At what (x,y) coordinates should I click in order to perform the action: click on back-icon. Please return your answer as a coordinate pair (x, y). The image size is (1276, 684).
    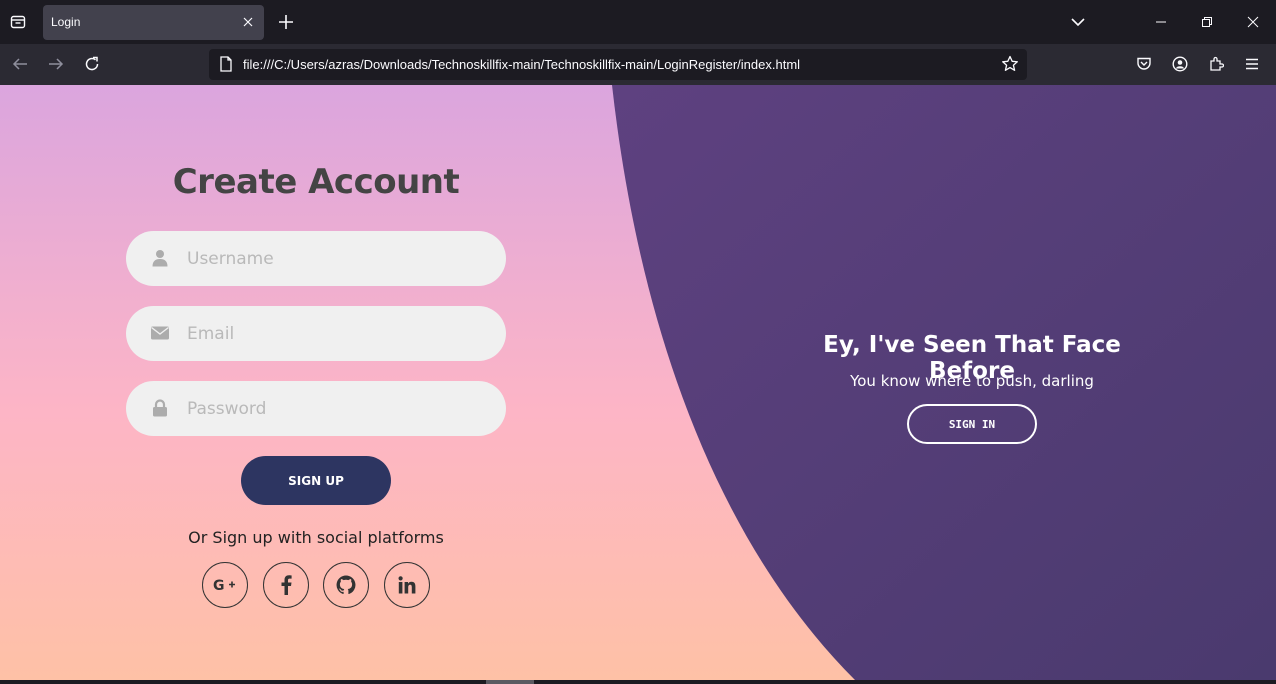
    Looking at the image, I should click on (20, 64).